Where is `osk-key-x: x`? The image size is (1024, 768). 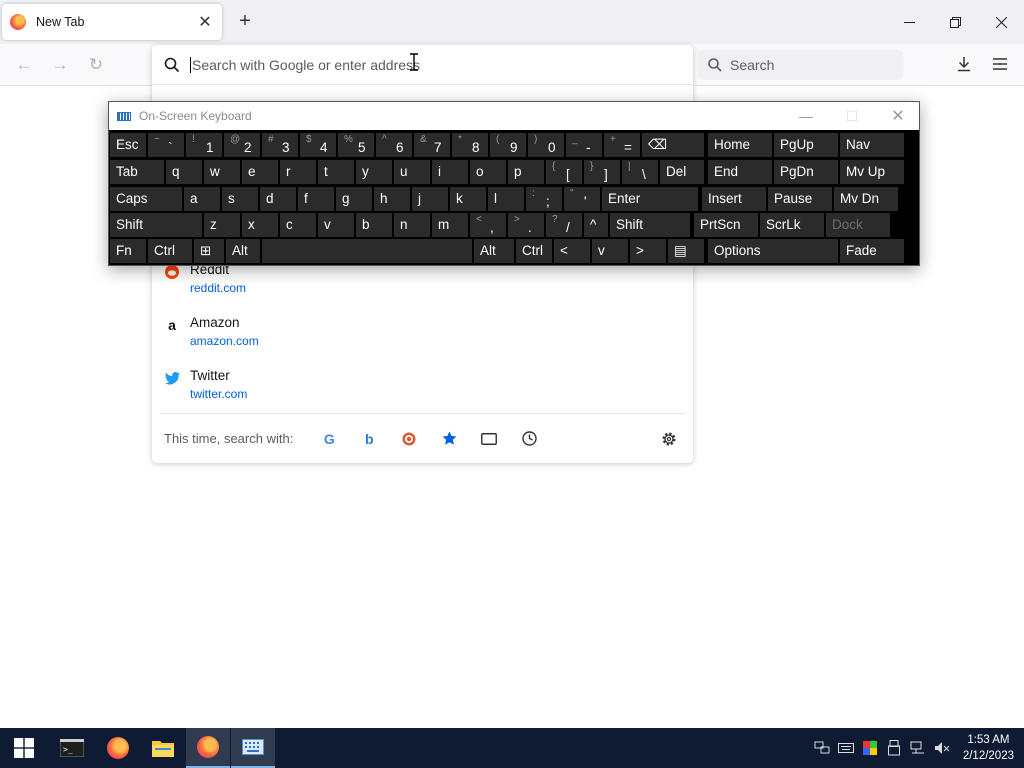 osk-key-x: x is located at coordinates (260, 225).